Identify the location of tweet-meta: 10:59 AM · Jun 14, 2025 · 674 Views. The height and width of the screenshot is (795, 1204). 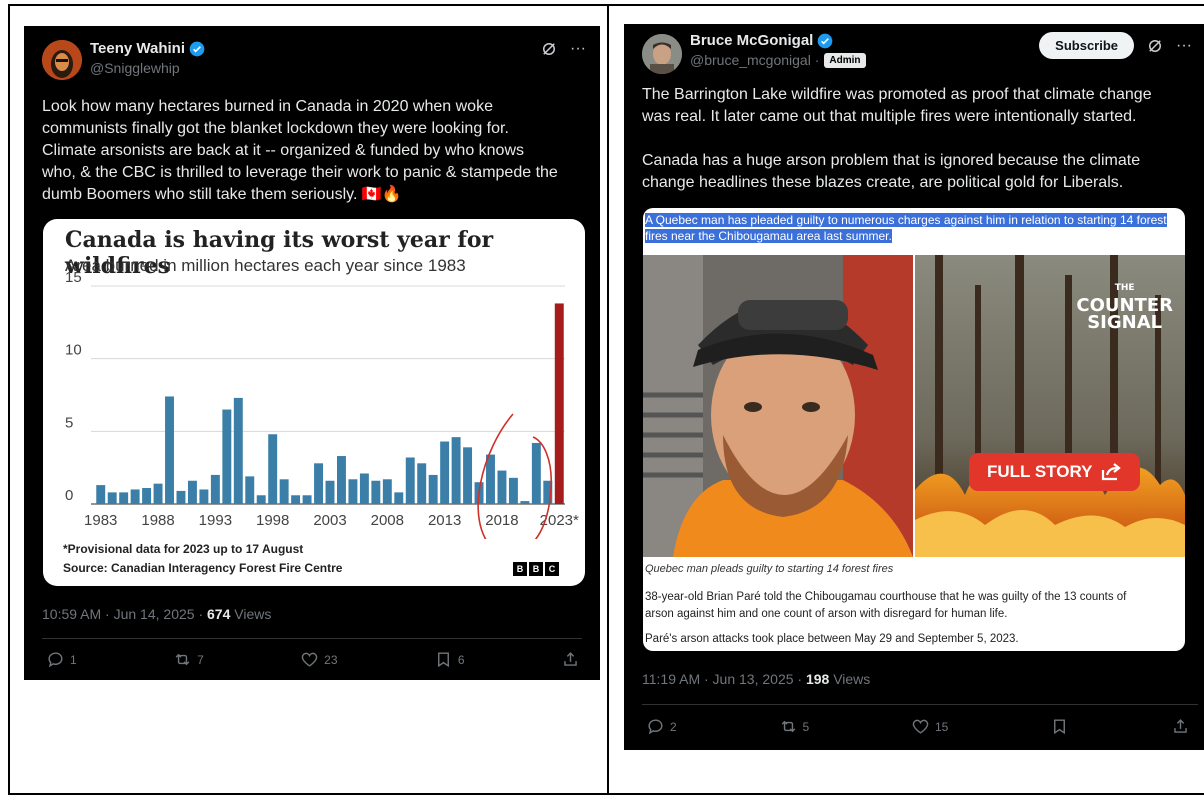
(156, 614).